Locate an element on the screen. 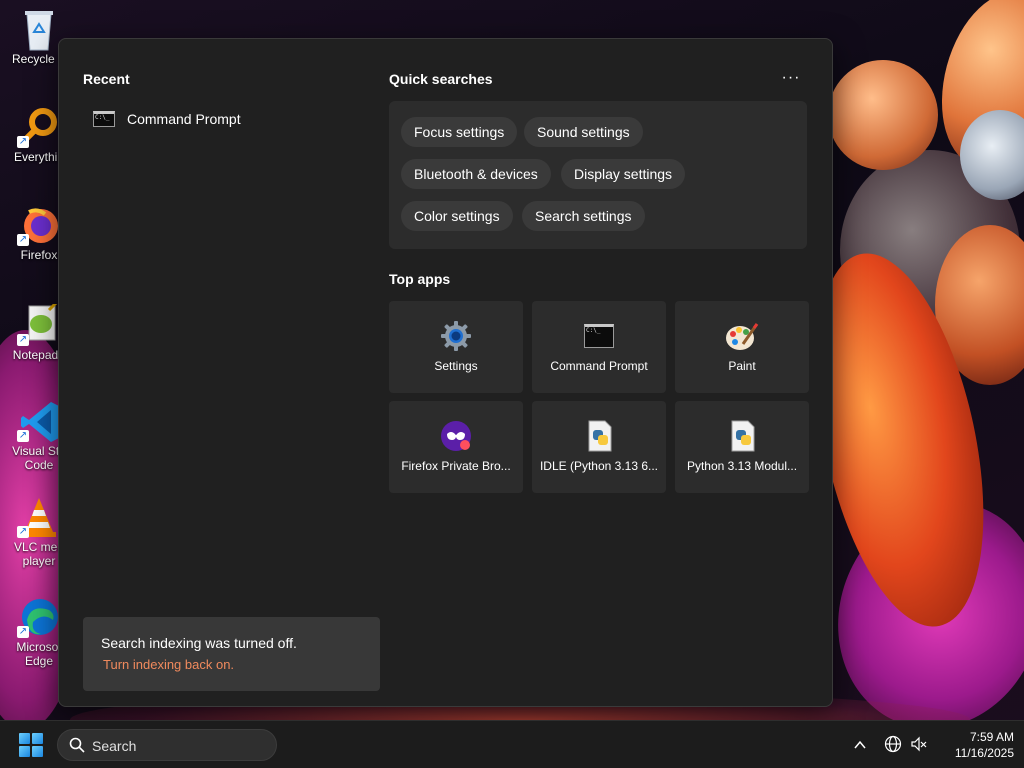 The image size is (1024, 768). start-button is located at coordinates (31, 745).